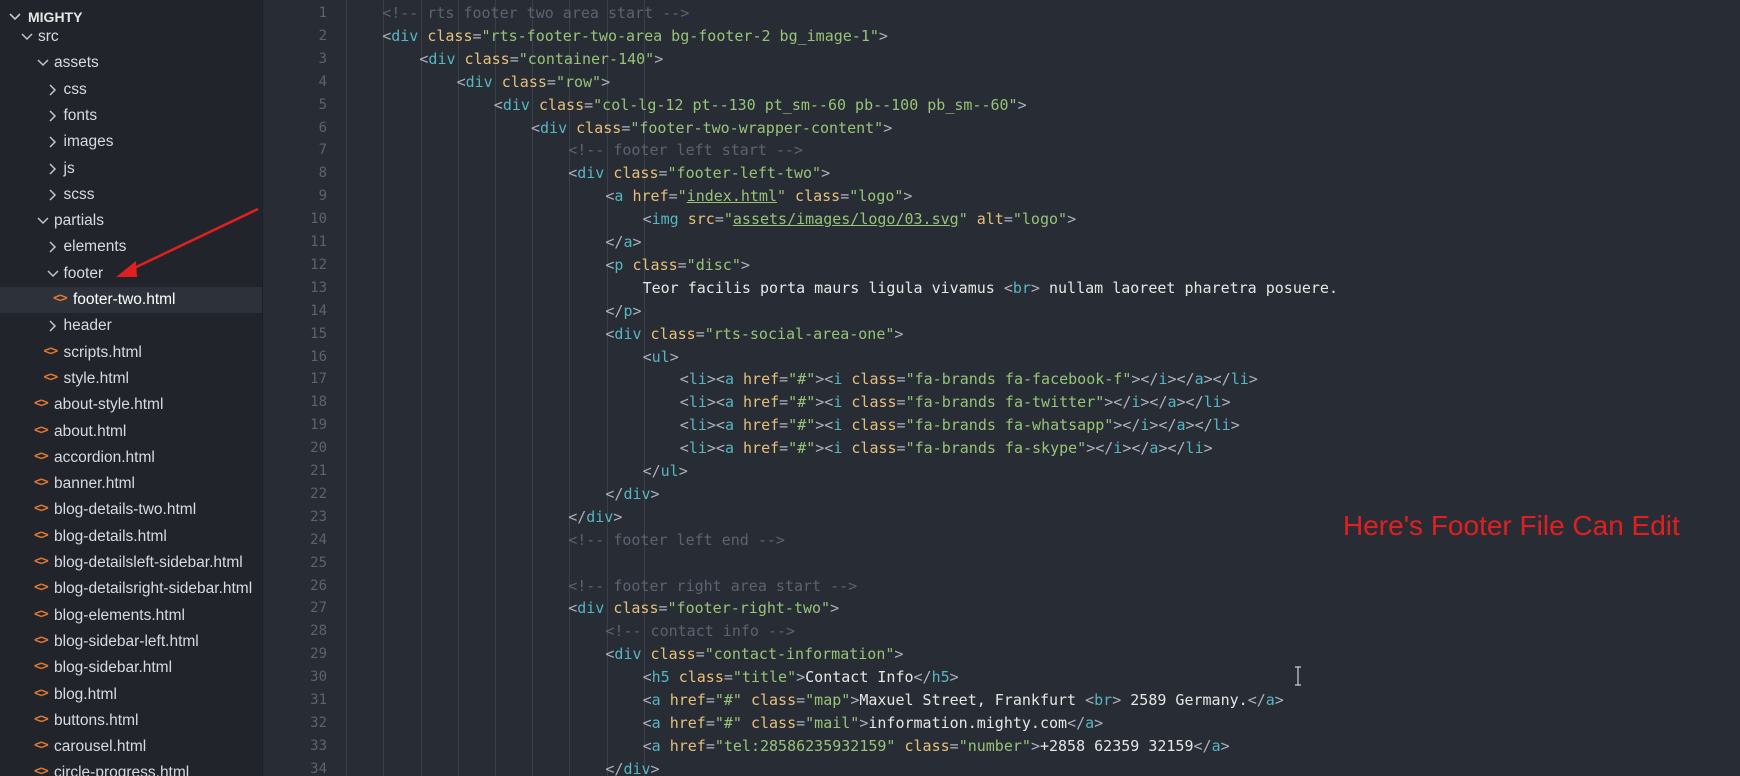  I want to click on code-token: "row", so click(578, 81).